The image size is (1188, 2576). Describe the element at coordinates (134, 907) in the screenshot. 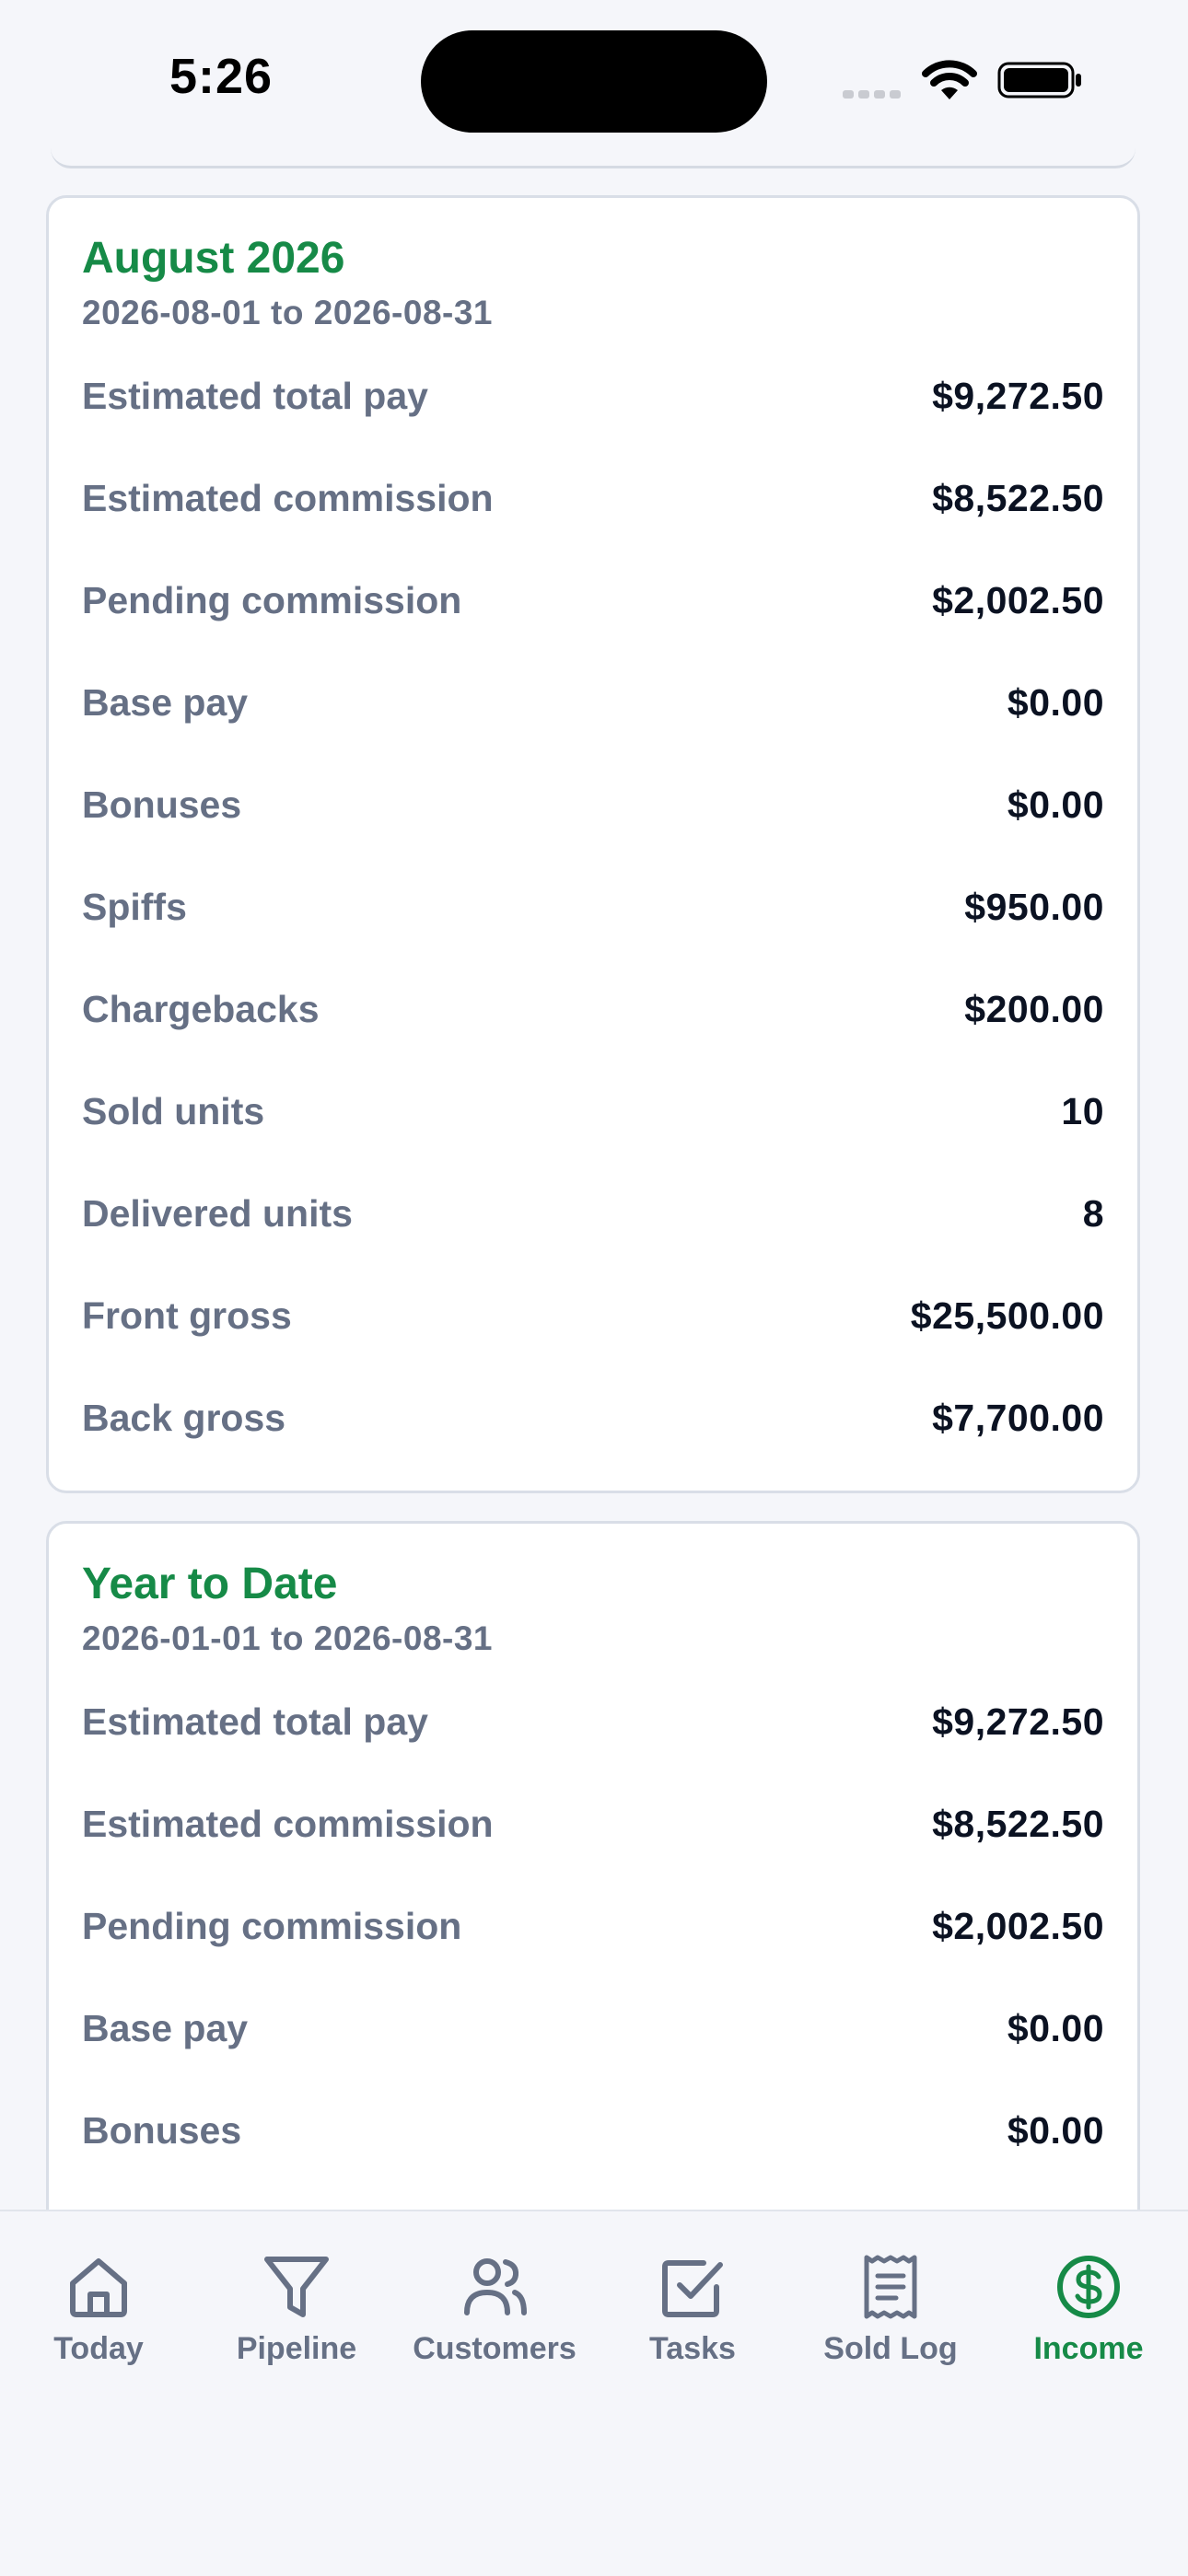

I see `stat-label: Spiffs` at that location.